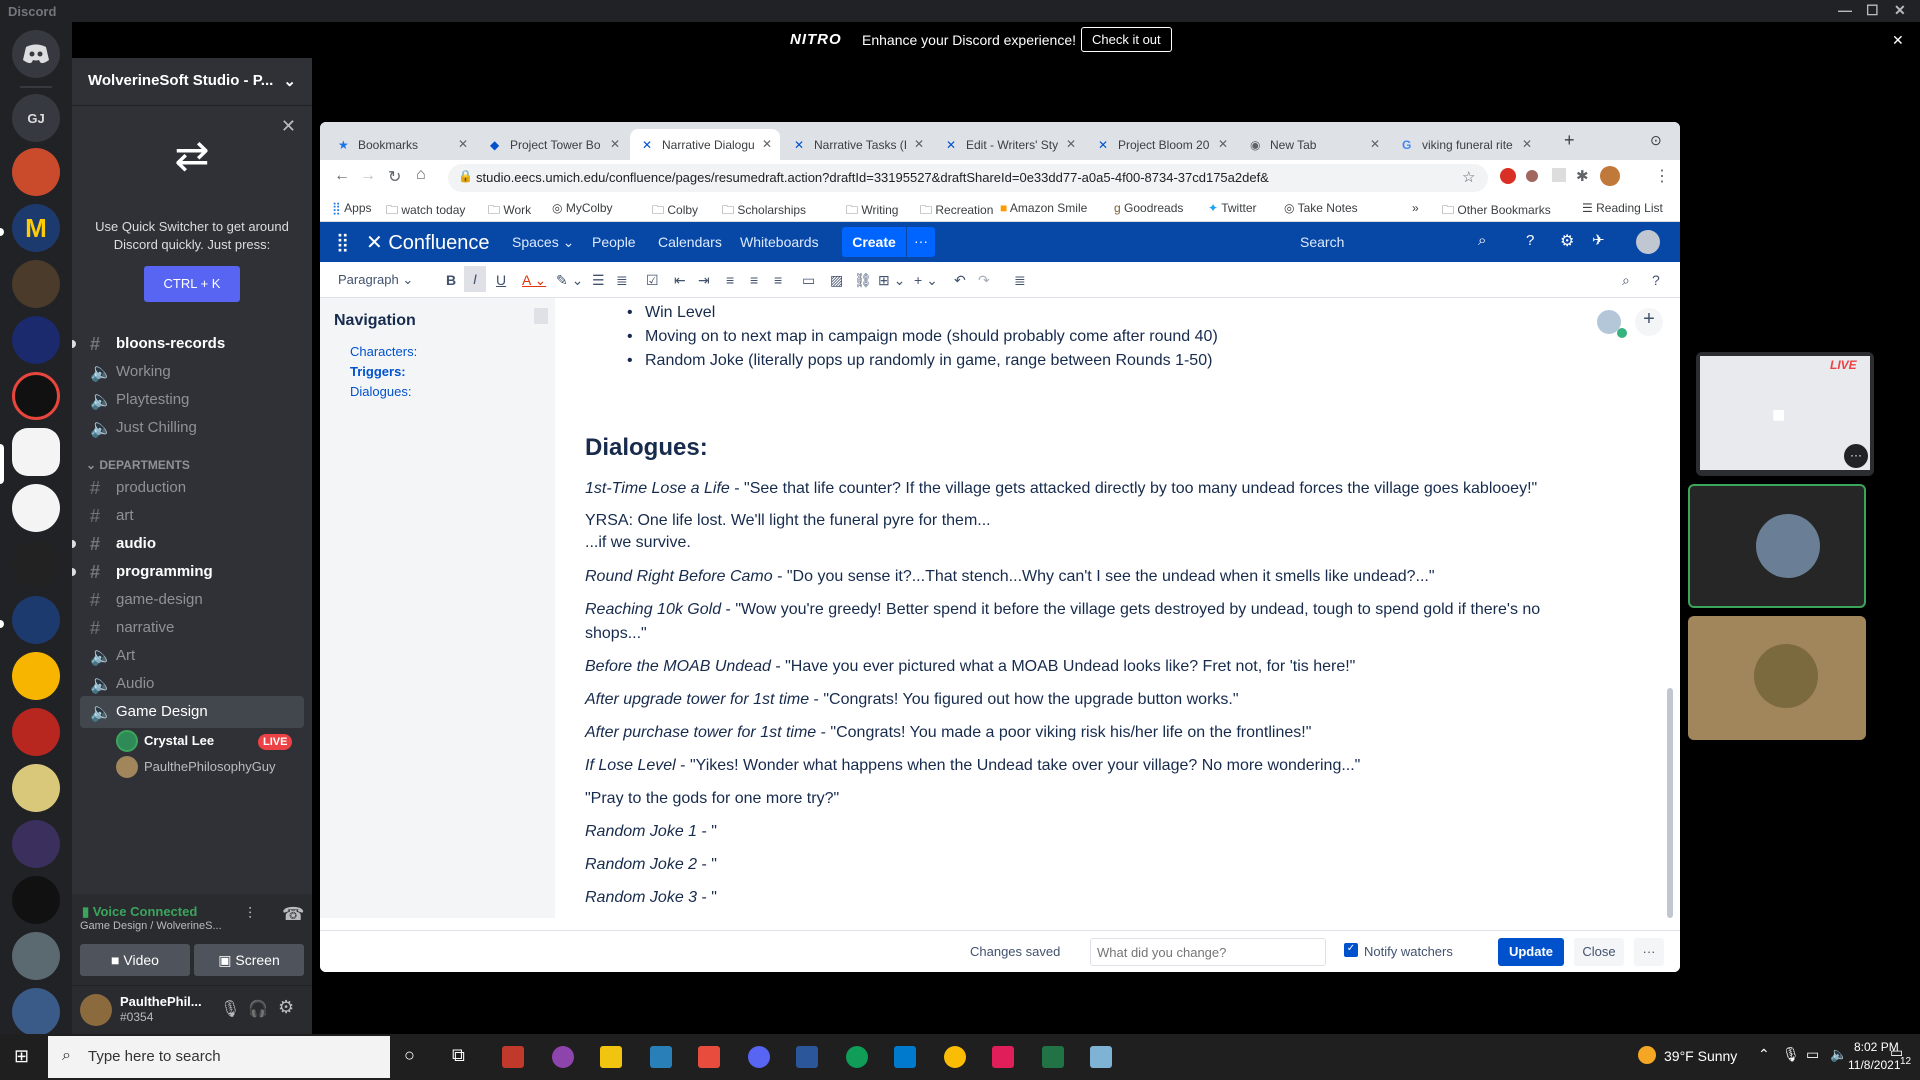  Describe the element at coordinates (139, 912) in the screenshot. I see `voice-status: ▮ Voice Connected` at that location.